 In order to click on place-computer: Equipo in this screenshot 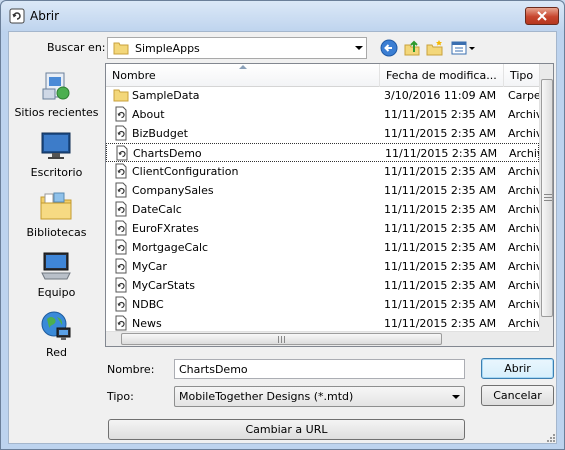, I will do `click(56, 279)`.